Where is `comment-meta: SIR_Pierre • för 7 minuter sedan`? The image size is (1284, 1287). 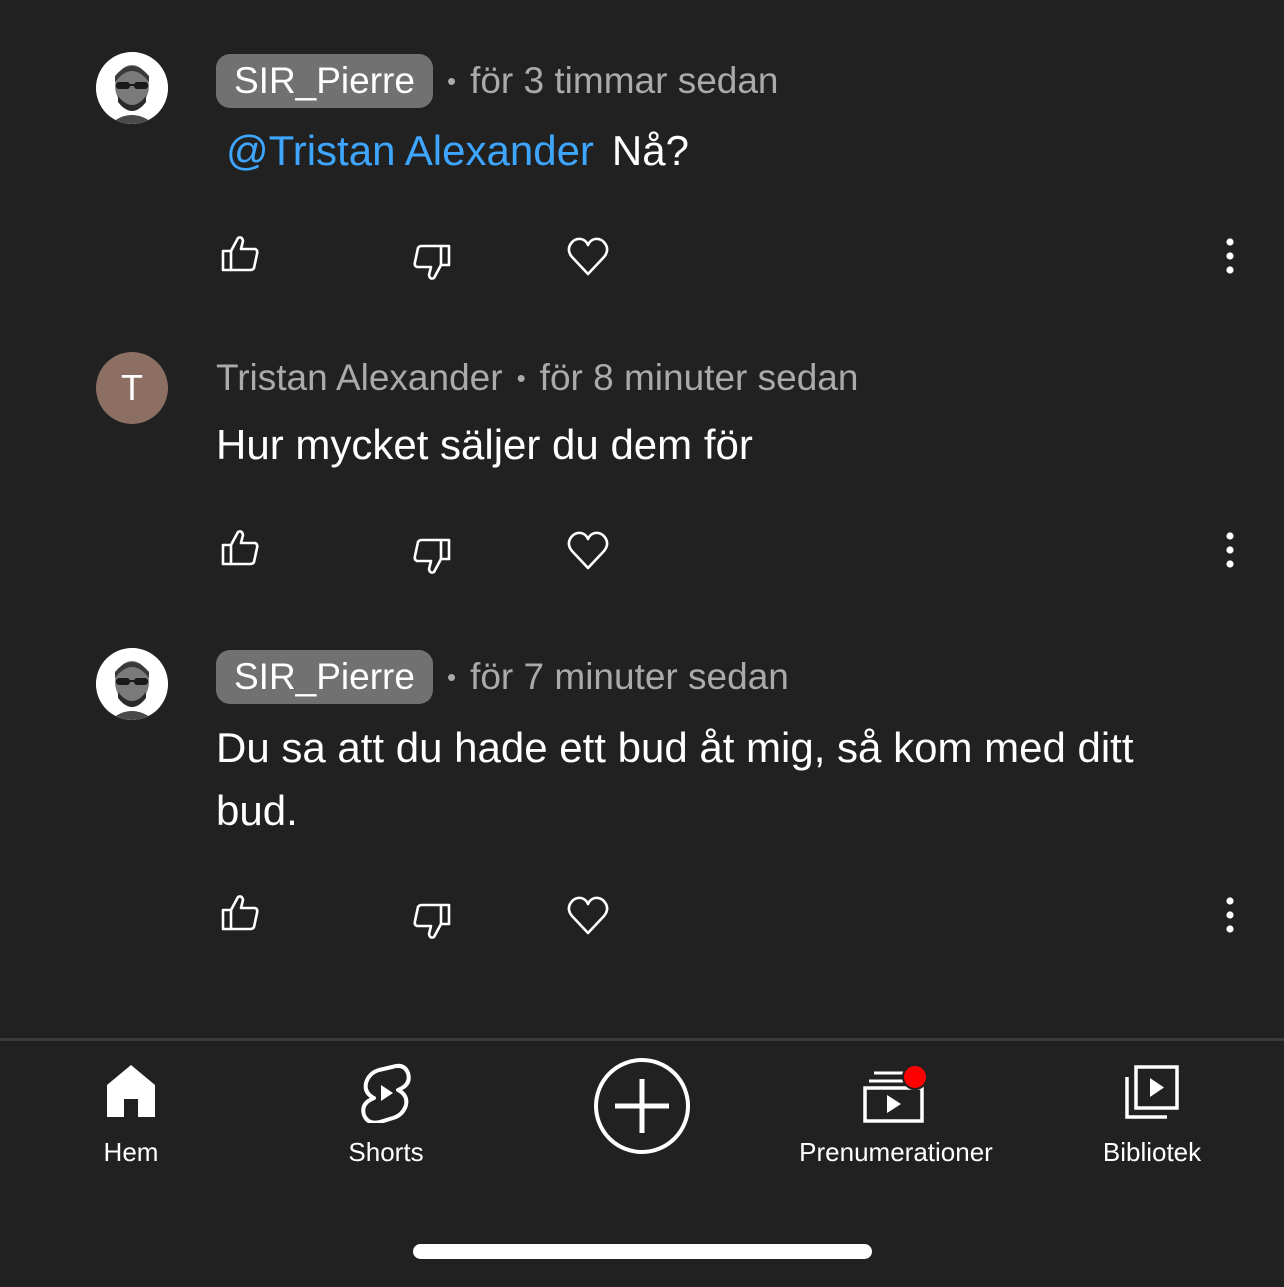 comment-meta: SIR_Pierre • för 7 minuter sedan is located at coordinates (502, 677).